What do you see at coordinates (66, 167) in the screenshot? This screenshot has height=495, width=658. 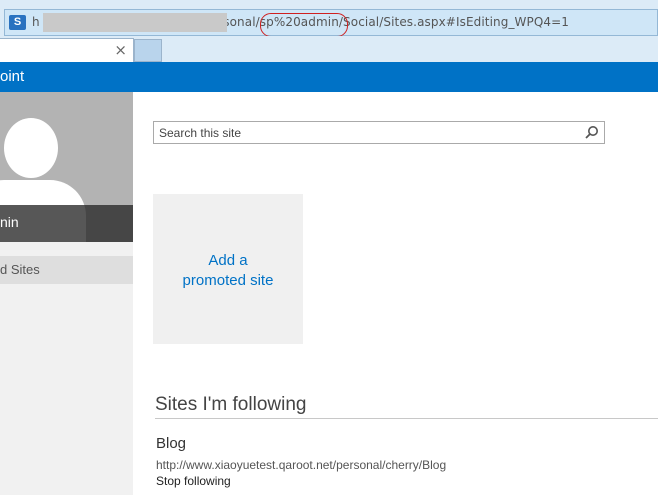 I see `profile-picture: nin` at bounding box center [66, 167].